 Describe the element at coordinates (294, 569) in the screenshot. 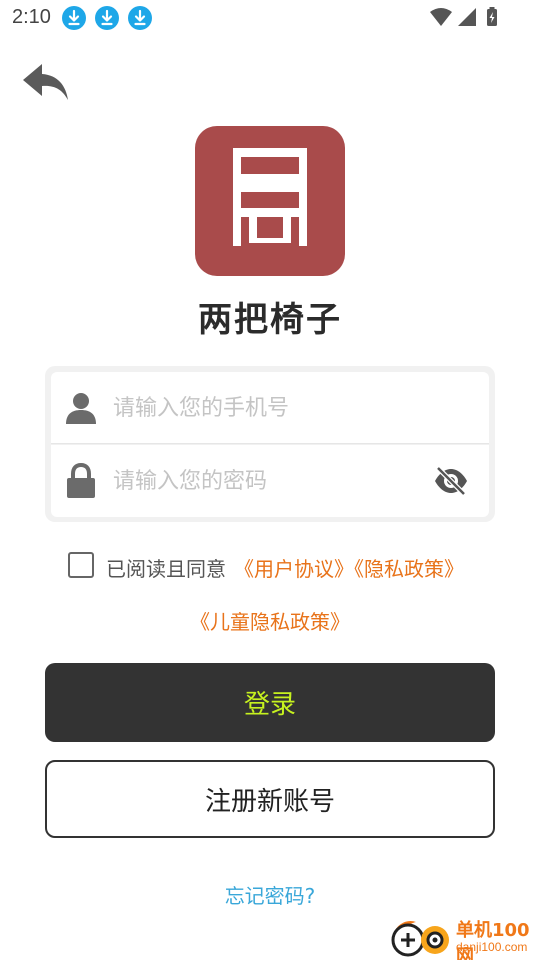

I see `user-agreement-link: 《用户协议》` at that location.